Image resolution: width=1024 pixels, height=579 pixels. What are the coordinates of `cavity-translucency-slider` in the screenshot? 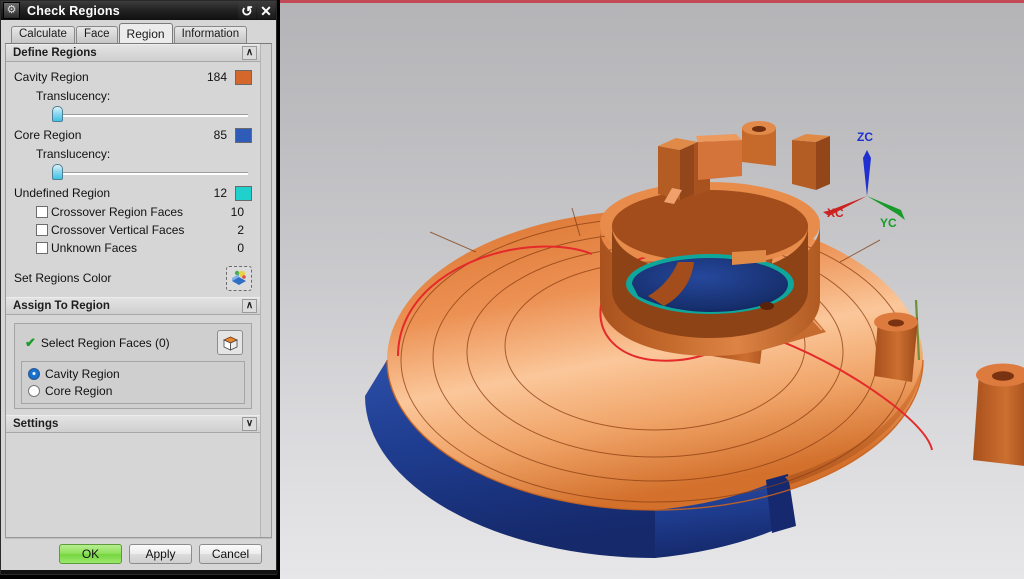 It's located at (146, 114).